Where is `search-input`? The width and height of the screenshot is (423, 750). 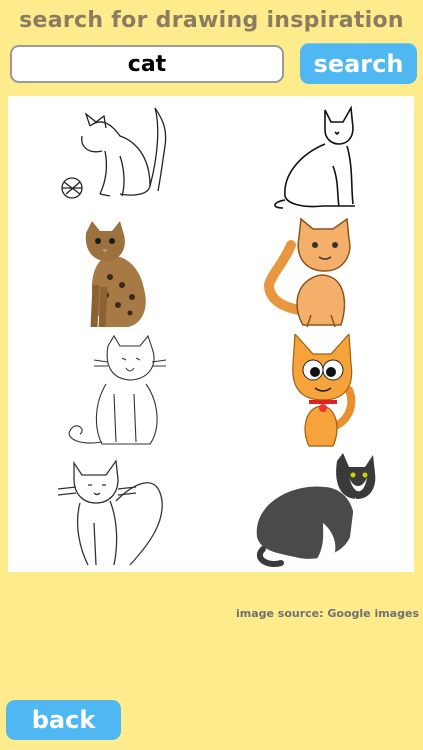
search-input is located at coordinates (147, 64).